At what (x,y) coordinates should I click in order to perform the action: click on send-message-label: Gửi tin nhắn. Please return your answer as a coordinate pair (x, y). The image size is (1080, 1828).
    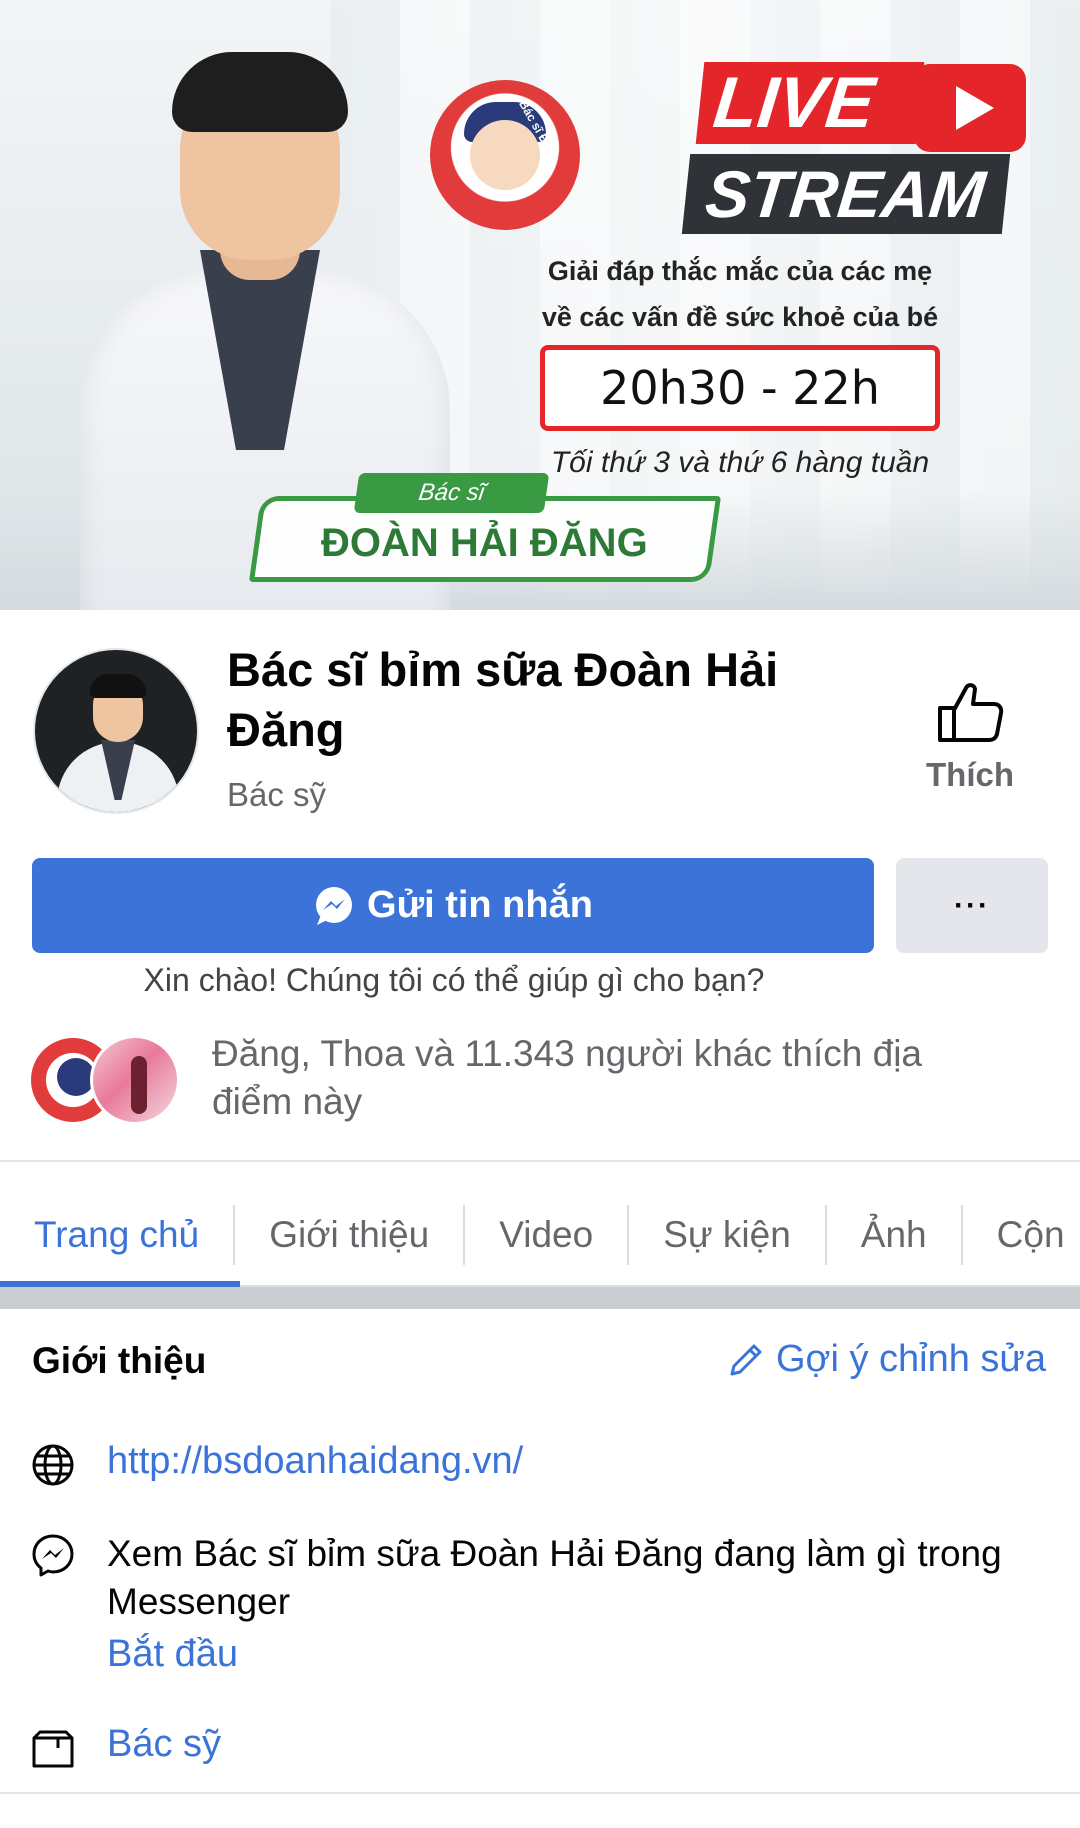
    Looking at the image, I should click on (480, 905).